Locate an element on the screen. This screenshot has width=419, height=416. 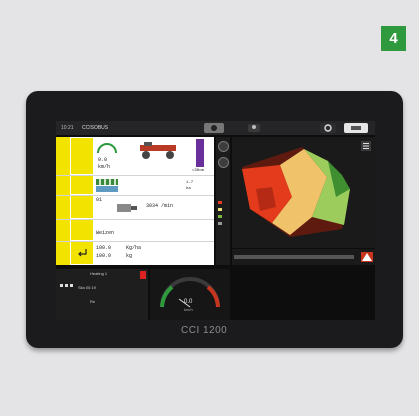
speed-gauge-panel: 0.0 km/h is located at coordinates (190, 294).